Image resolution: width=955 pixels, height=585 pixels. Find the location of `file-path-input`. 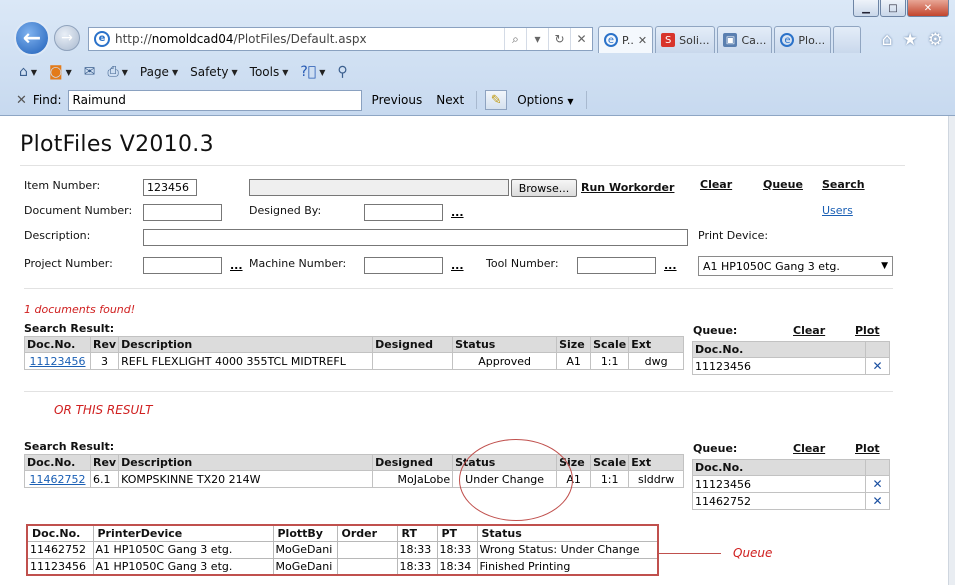

file-path-input is located at coordinates (379, 187).